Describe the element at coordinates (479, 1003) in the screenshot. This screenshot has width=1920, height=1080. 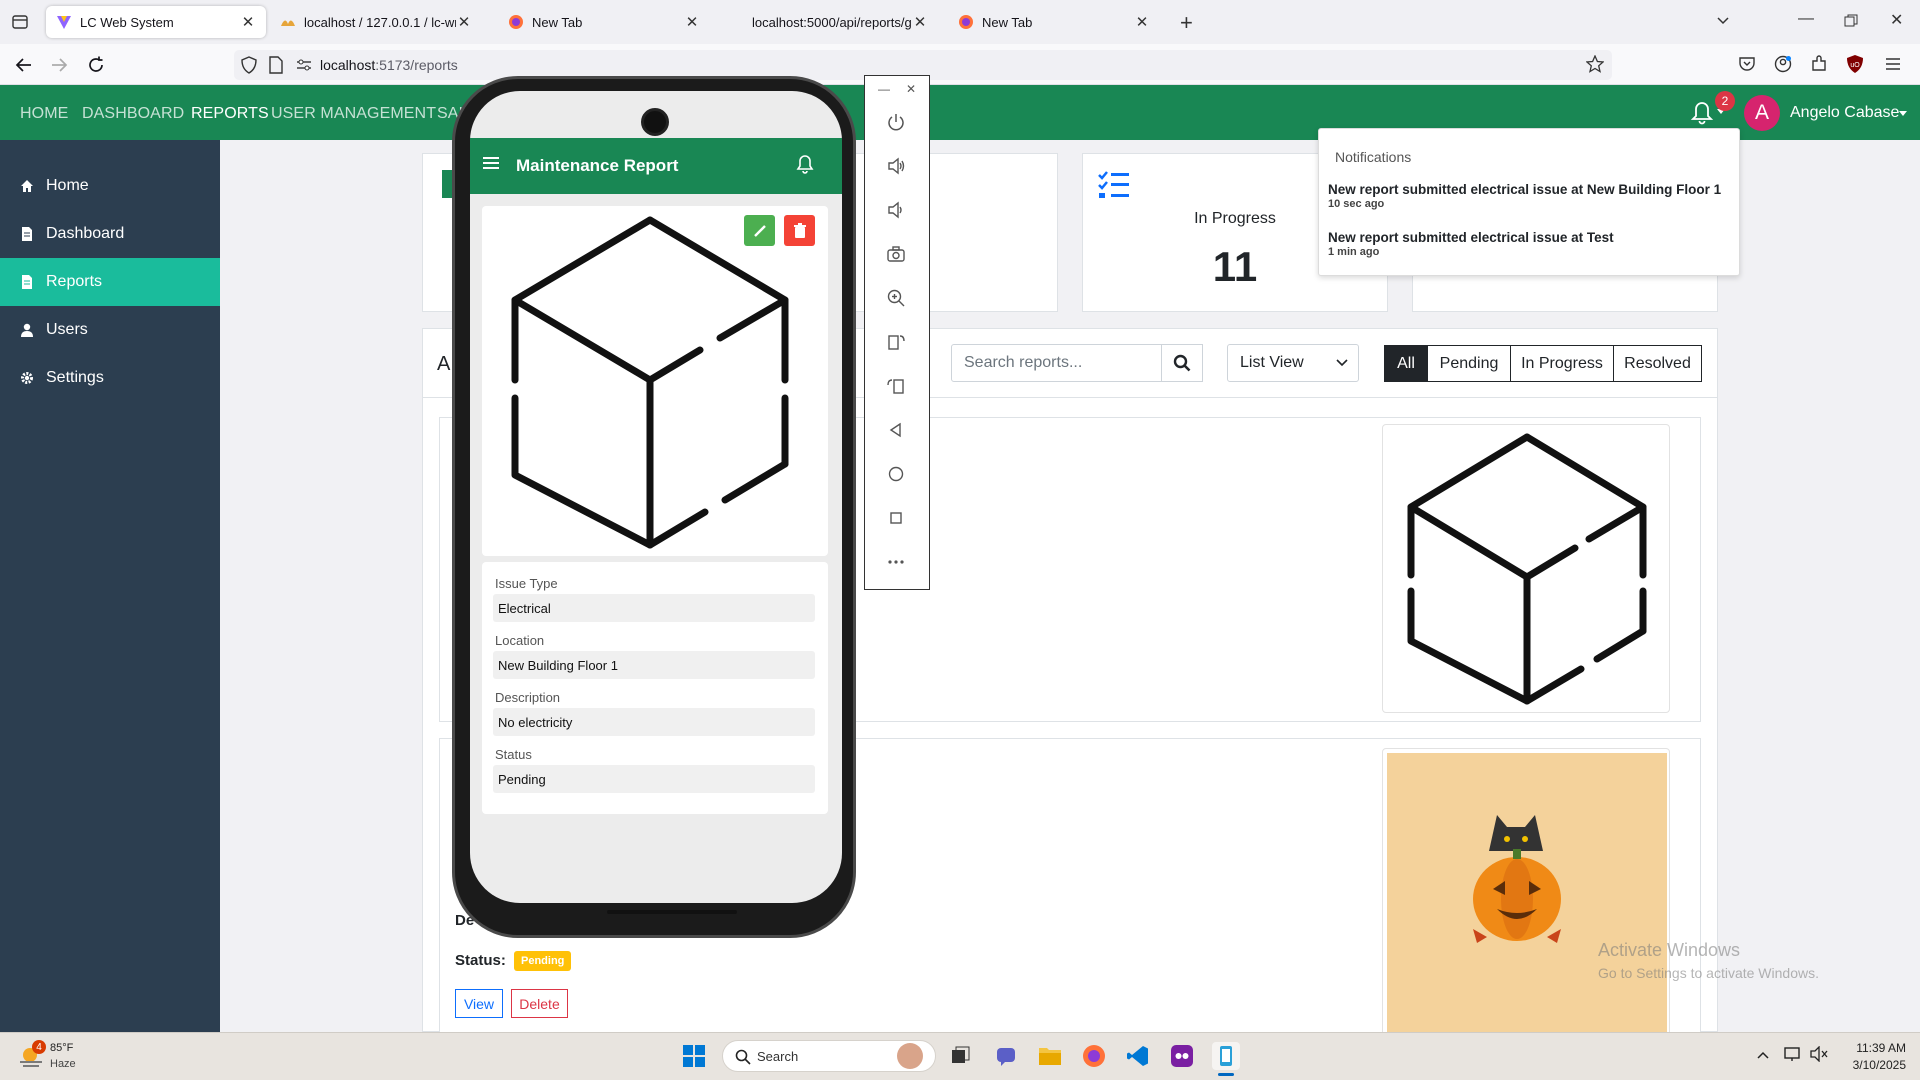
I see `view-button: View` at that location.